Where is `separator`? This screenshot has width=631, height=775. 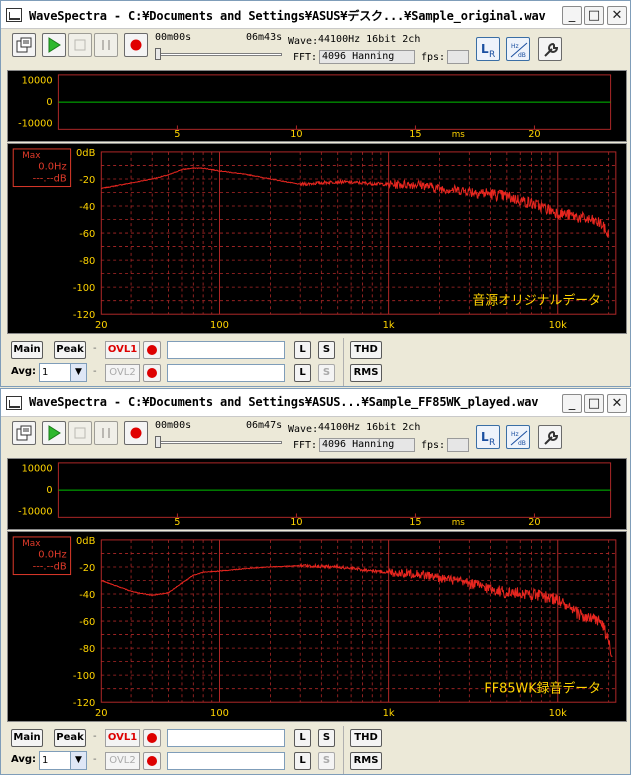 separator is located at coordinates (343, 750).